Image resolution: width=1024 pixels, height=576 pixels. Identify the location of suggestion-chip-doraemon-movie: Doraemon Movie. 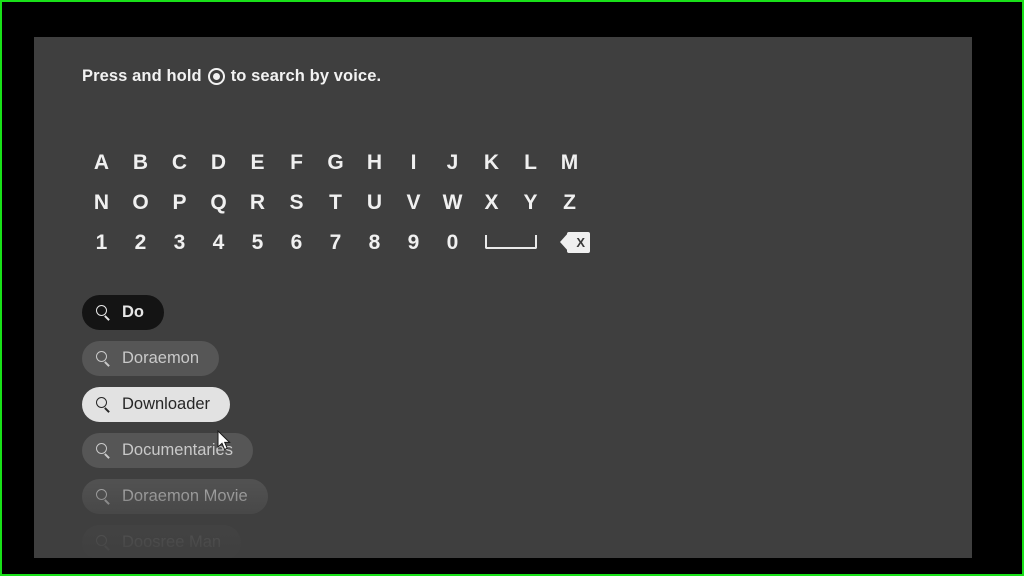
(175, 496).